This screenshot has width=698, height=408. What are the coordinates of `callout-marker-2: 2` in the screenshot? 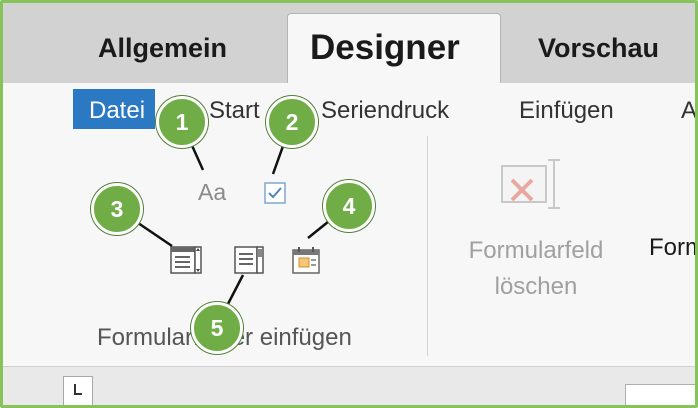 It's located at (292, 122).